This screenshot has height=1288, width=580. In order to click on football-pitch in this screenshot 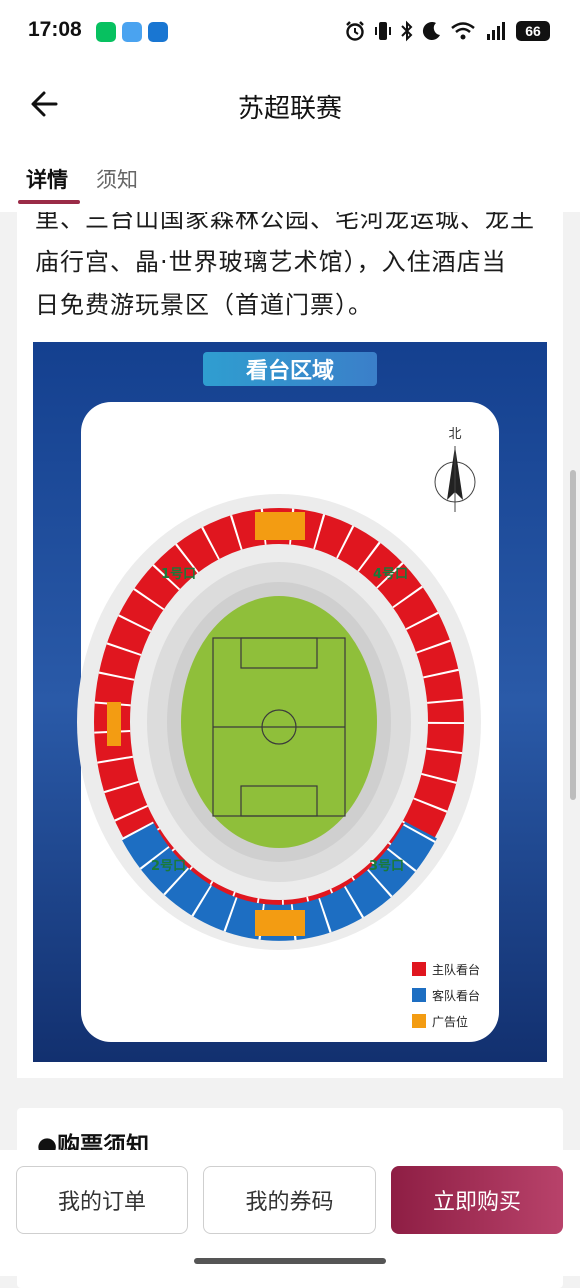, I will do `click(279, 722)`.